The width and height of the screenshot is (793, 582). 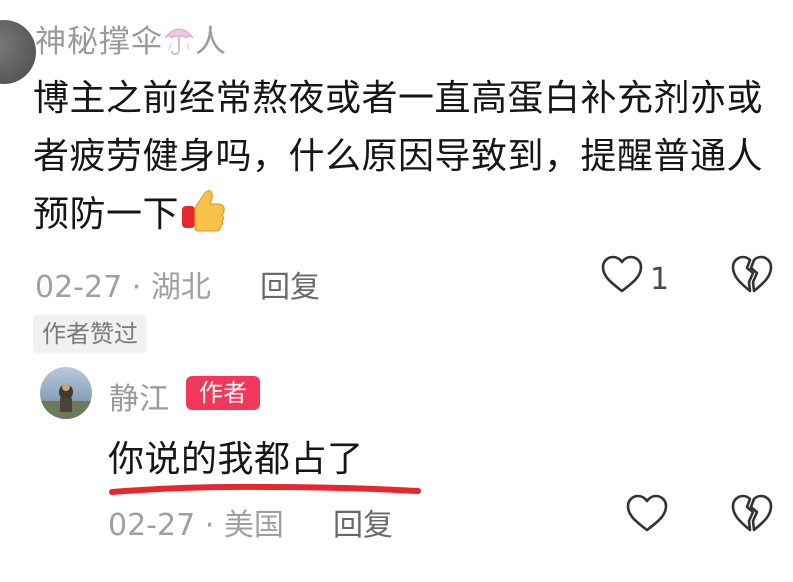 I want to click on author-avatar, so click(x=66, y=393).